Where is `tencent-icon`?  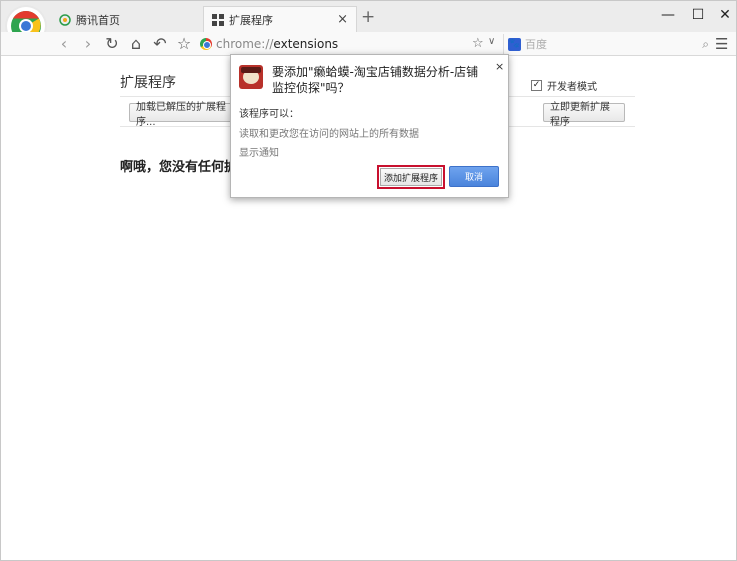
tencent-icon is located at coordinates (65, 19).